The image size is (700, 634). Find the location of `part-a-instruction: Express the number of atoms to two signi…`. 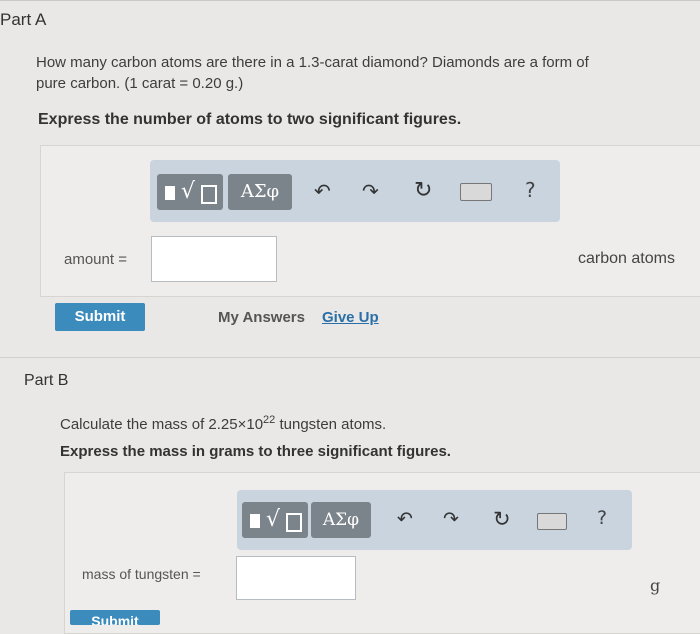

part-a-instruction: Express the number of atoms to two signi… is located at coordinates (250, 119).